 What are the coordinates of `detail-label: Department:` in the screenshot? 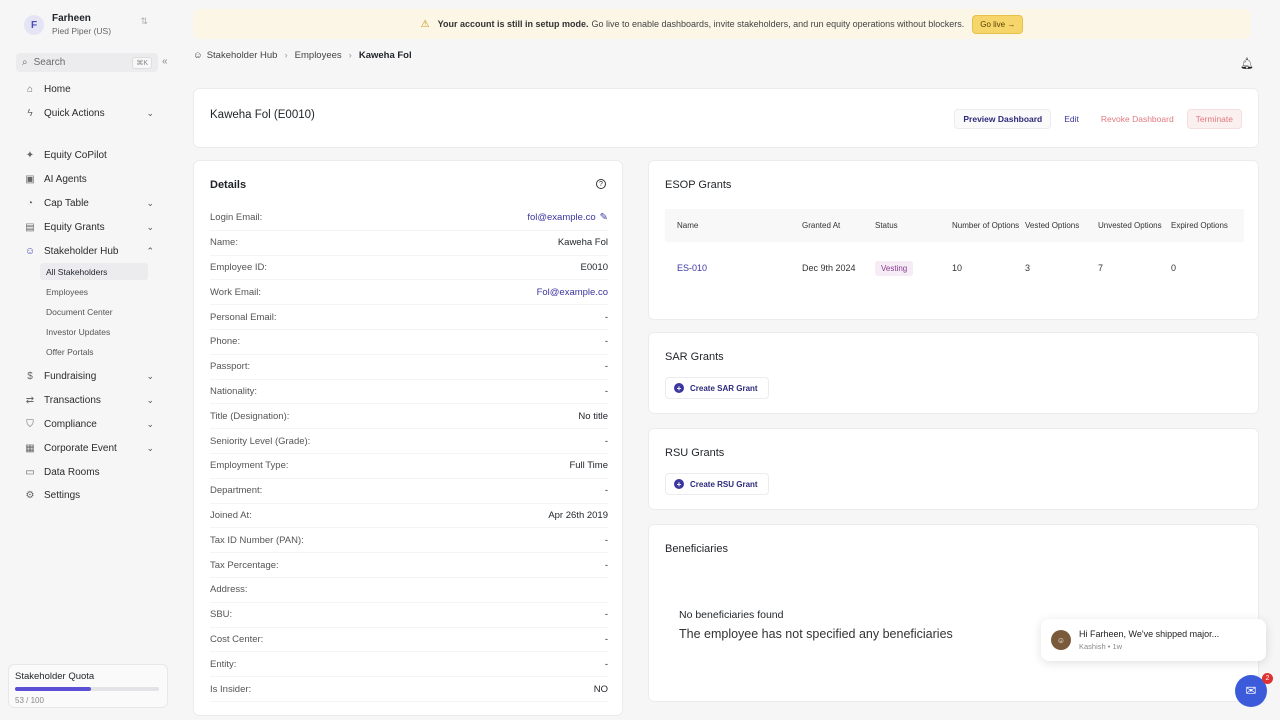 It's located at (236, 491).